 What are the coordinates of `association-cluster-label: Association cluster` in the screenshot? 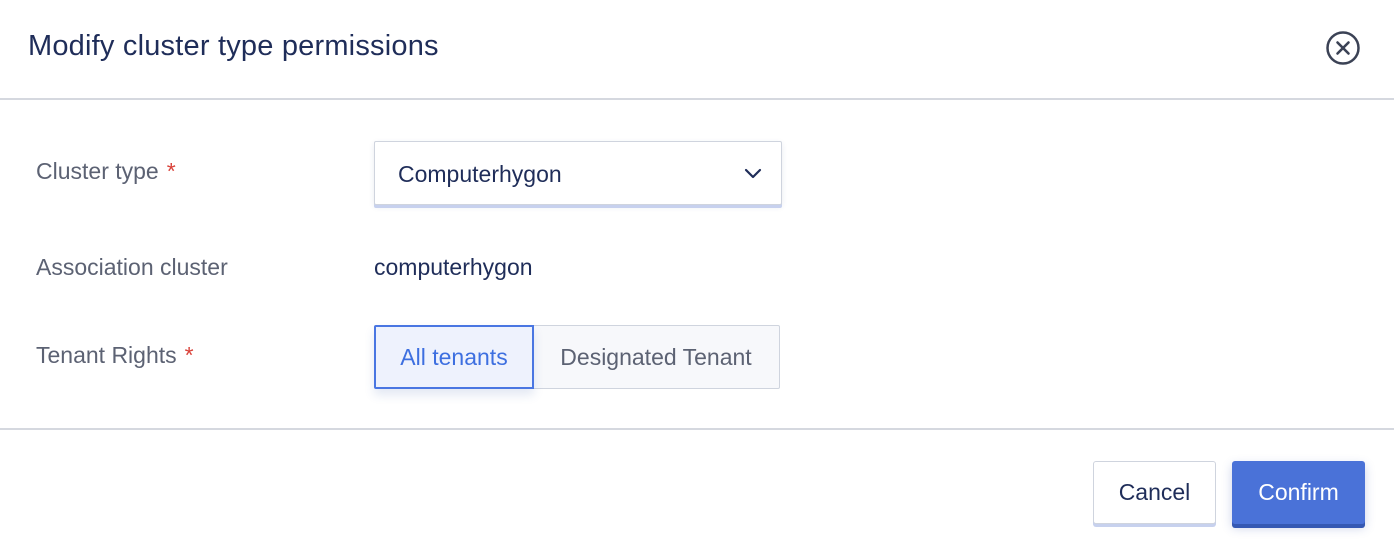 It's located at (132, 267).